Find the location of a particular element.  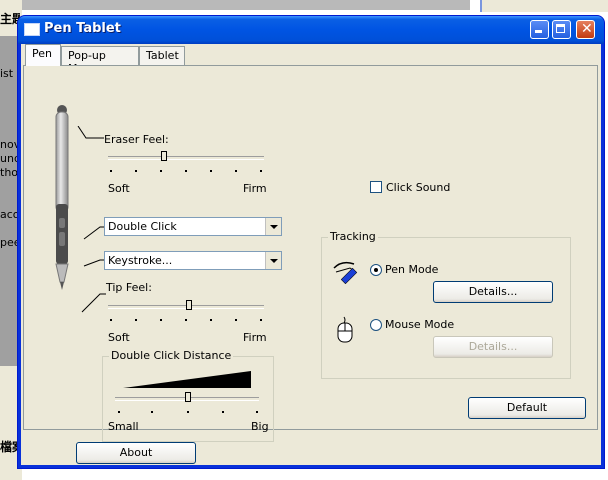

background-text: 檔案 is located at coordinates (10, 447).